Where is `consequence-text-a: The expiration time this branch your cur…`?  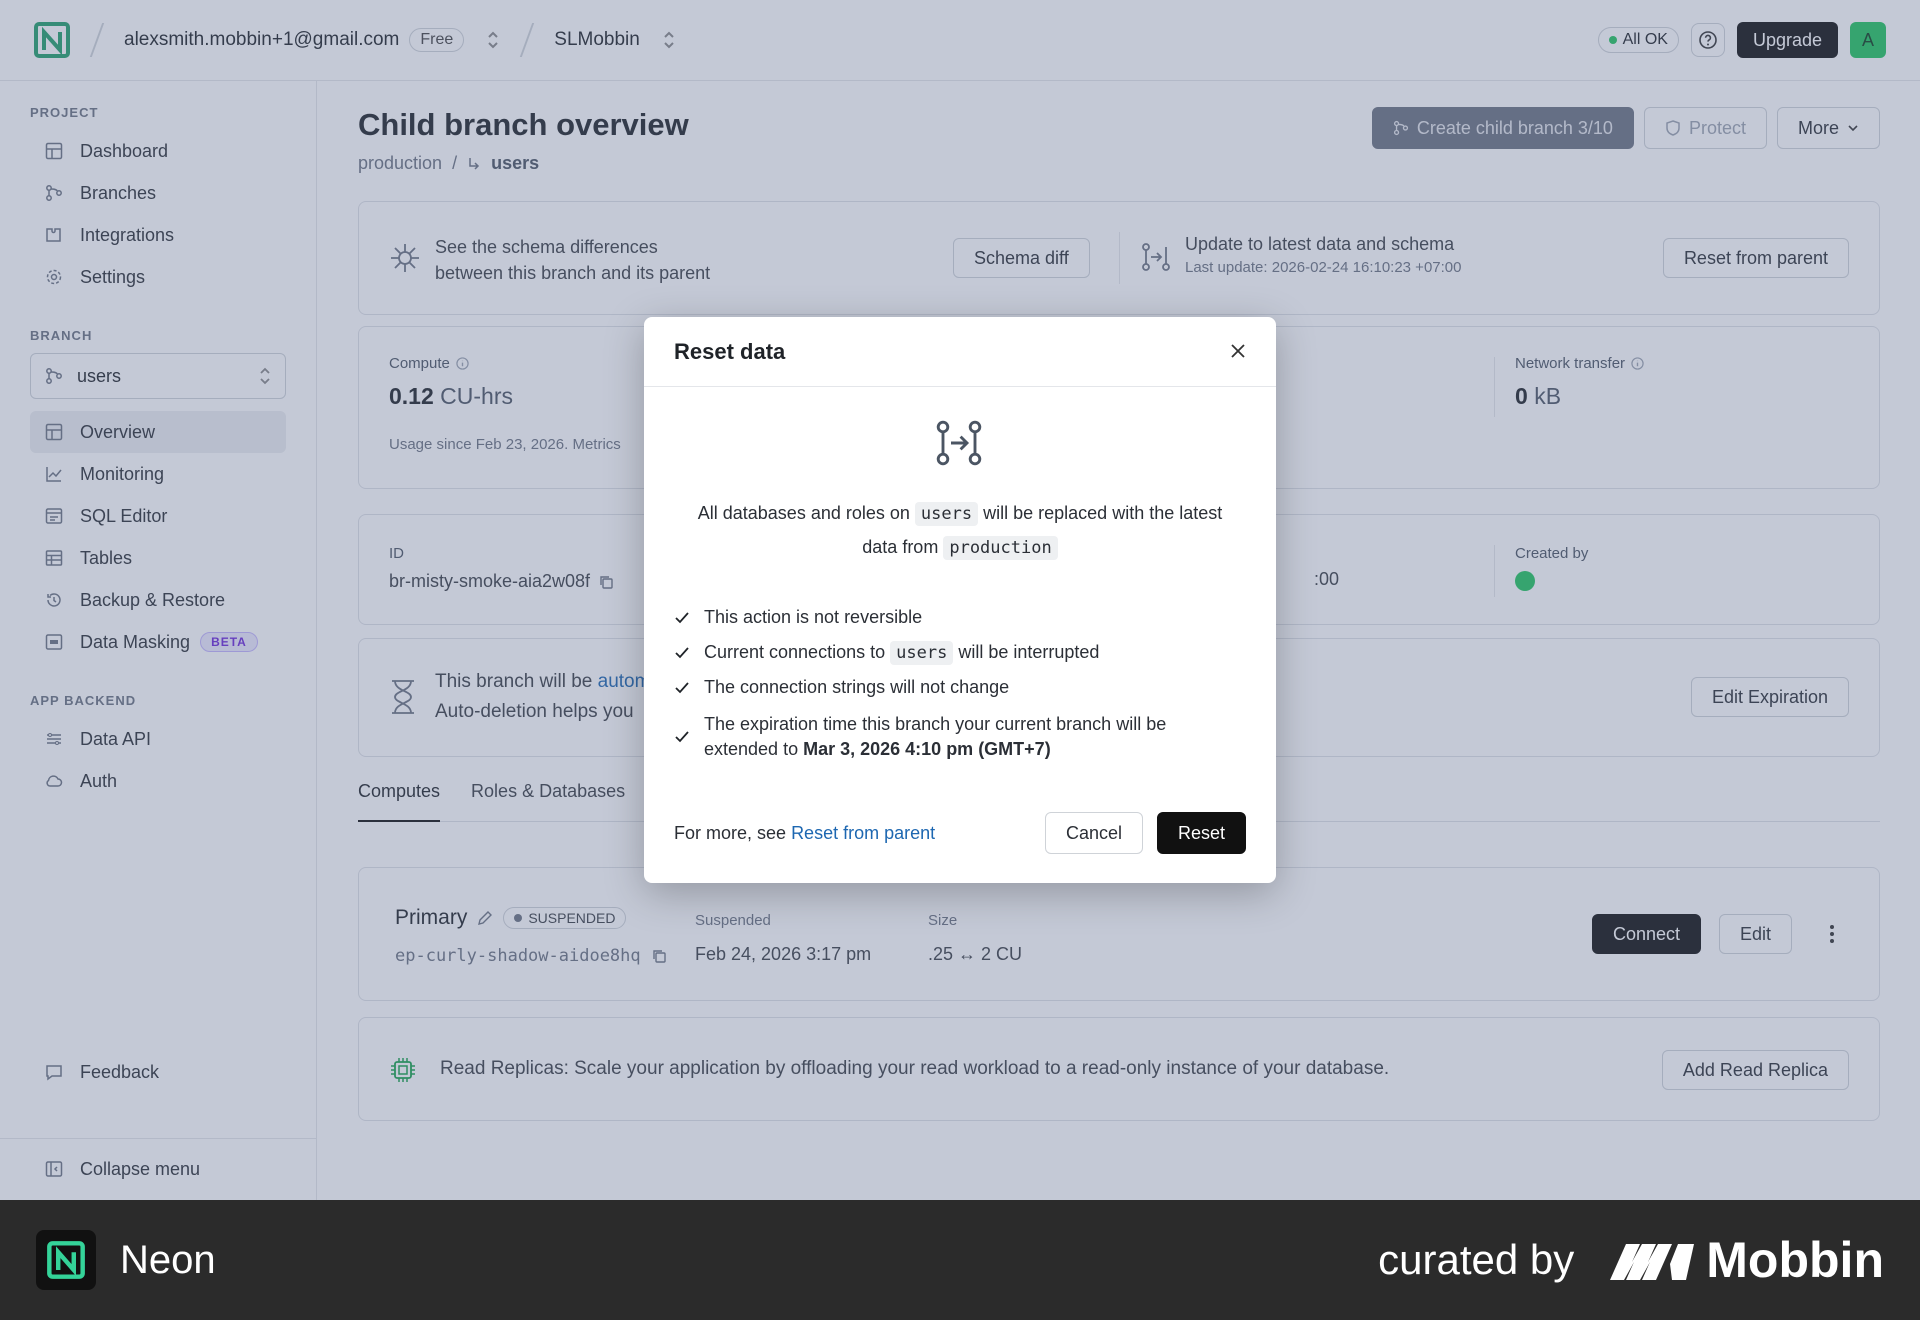 consequence-text-a: The expiration time this branch your cur… is located at coordinates (935, 724).